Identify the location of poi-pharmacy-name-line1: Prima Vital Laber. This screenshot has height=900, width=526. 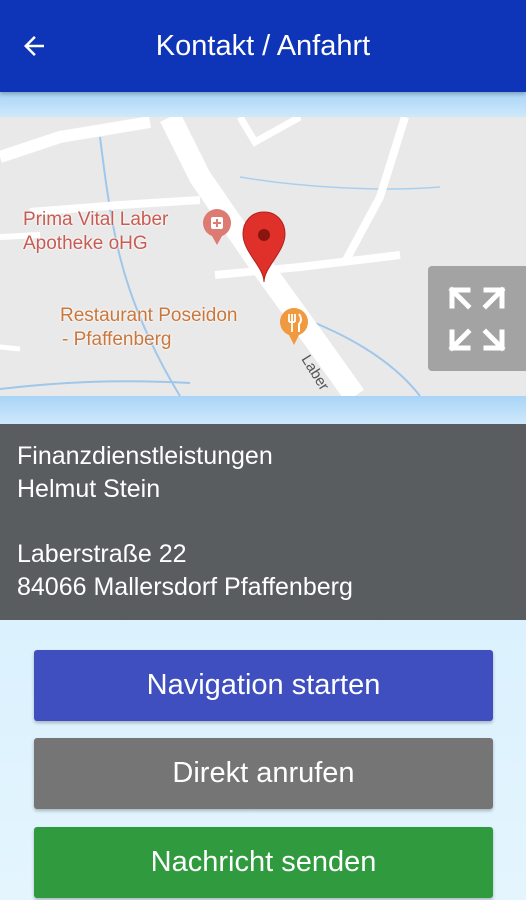
(96, 219).